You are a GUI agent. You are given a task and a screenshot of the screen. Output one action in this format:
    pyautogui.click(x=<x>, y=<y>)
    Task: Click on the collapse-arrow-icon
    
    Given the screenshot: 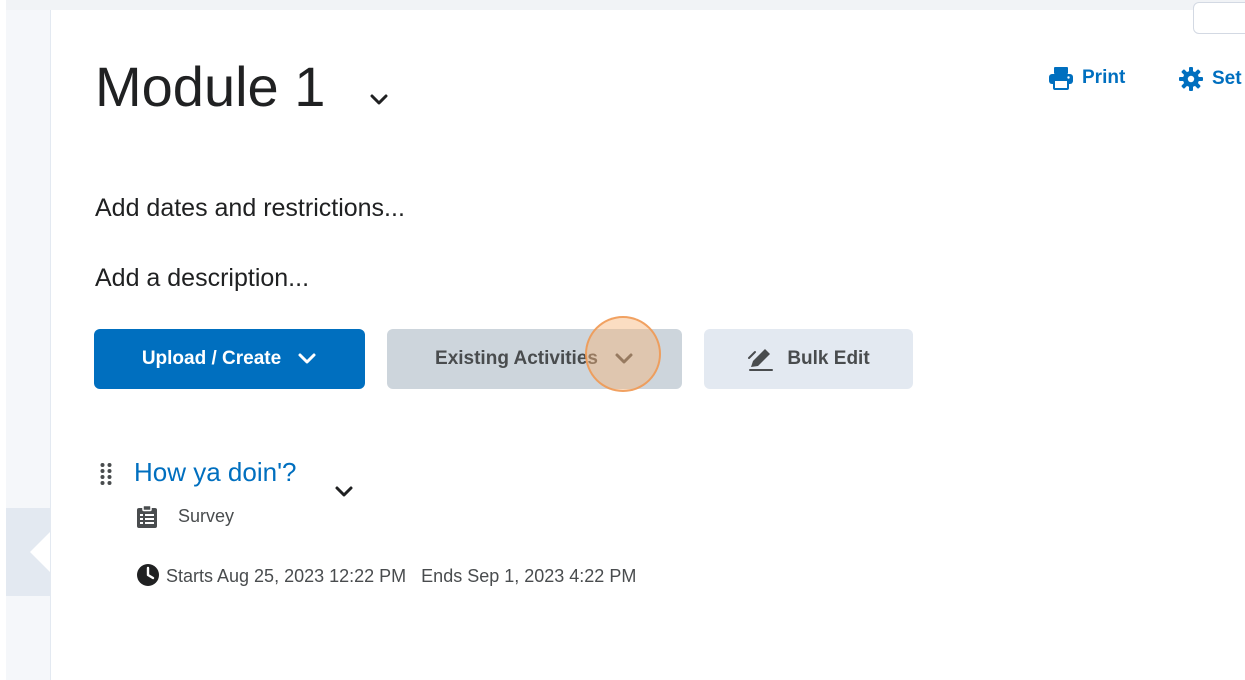 What is the action you would take?
    pyautogui.click(x=40, y=552)
    